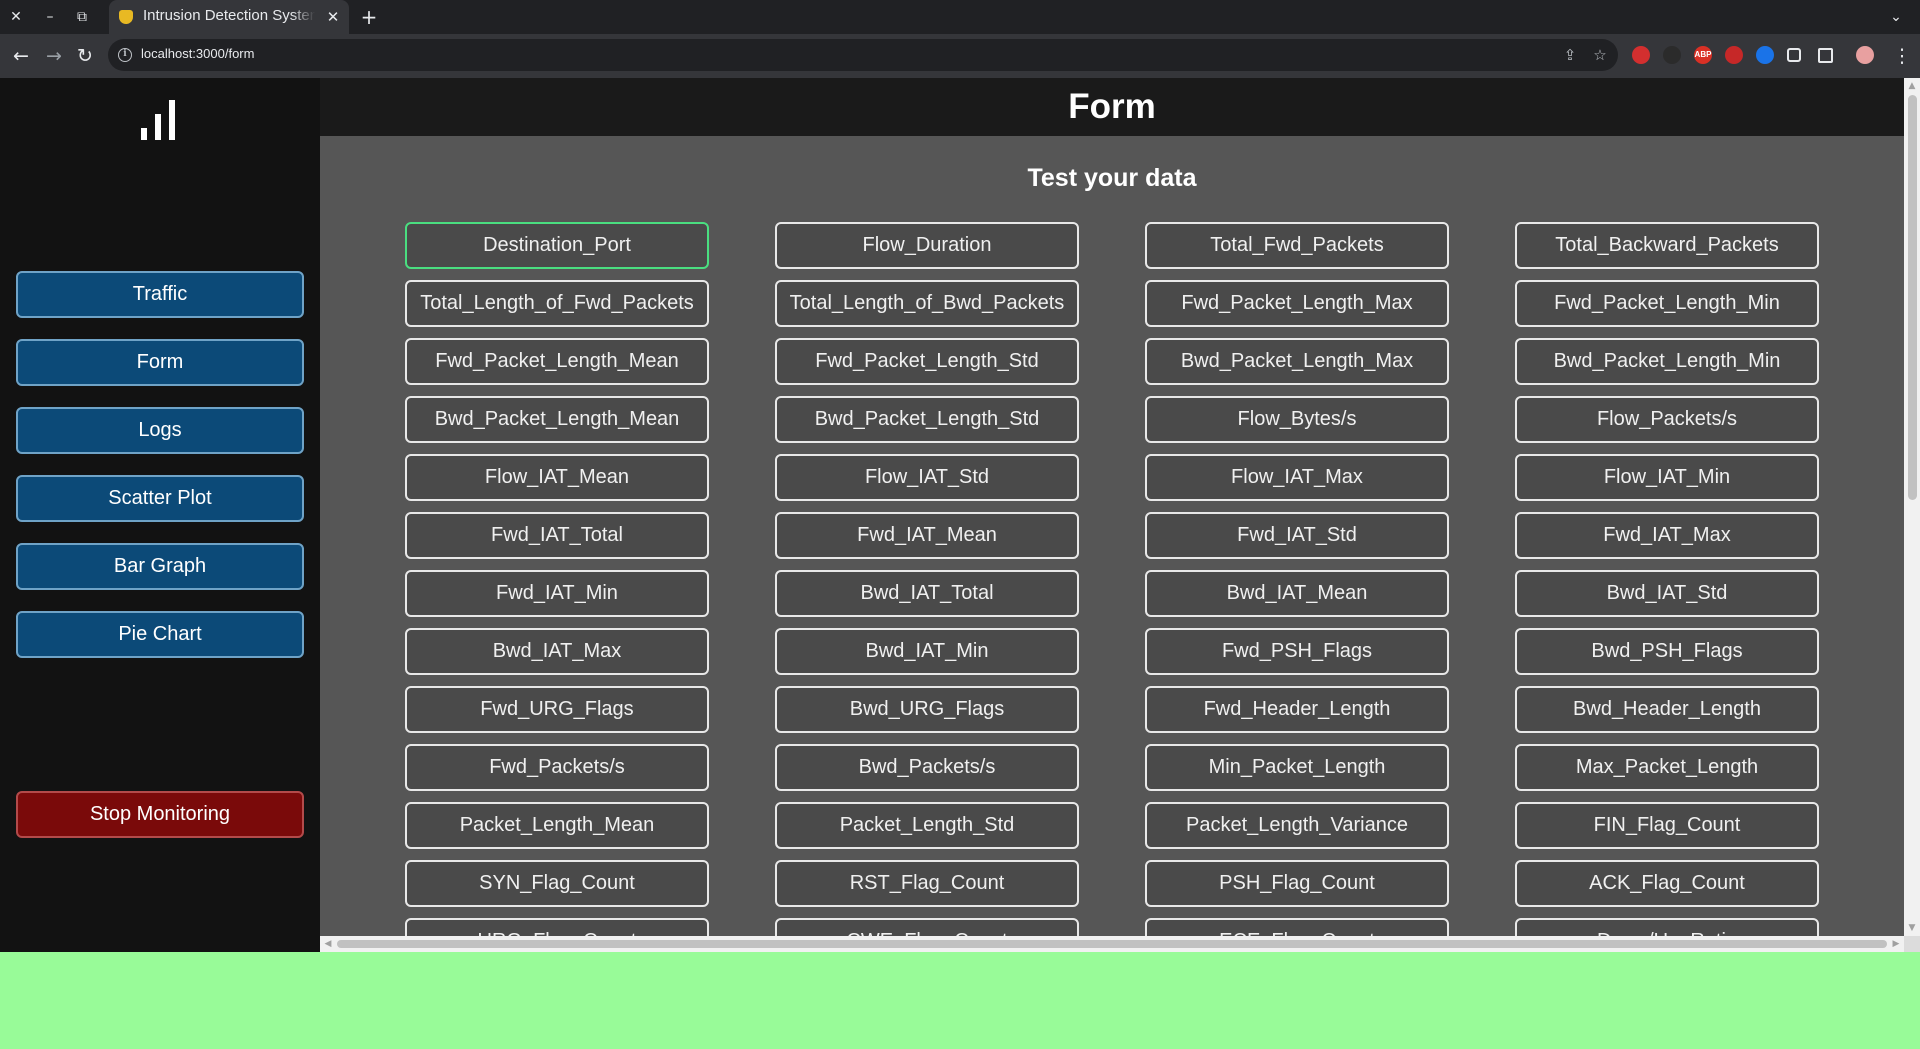 The width and height of the screenshot is (1920, 1049). I want to click on sidebar-item-traffic: Traffic, so click(160, 294).